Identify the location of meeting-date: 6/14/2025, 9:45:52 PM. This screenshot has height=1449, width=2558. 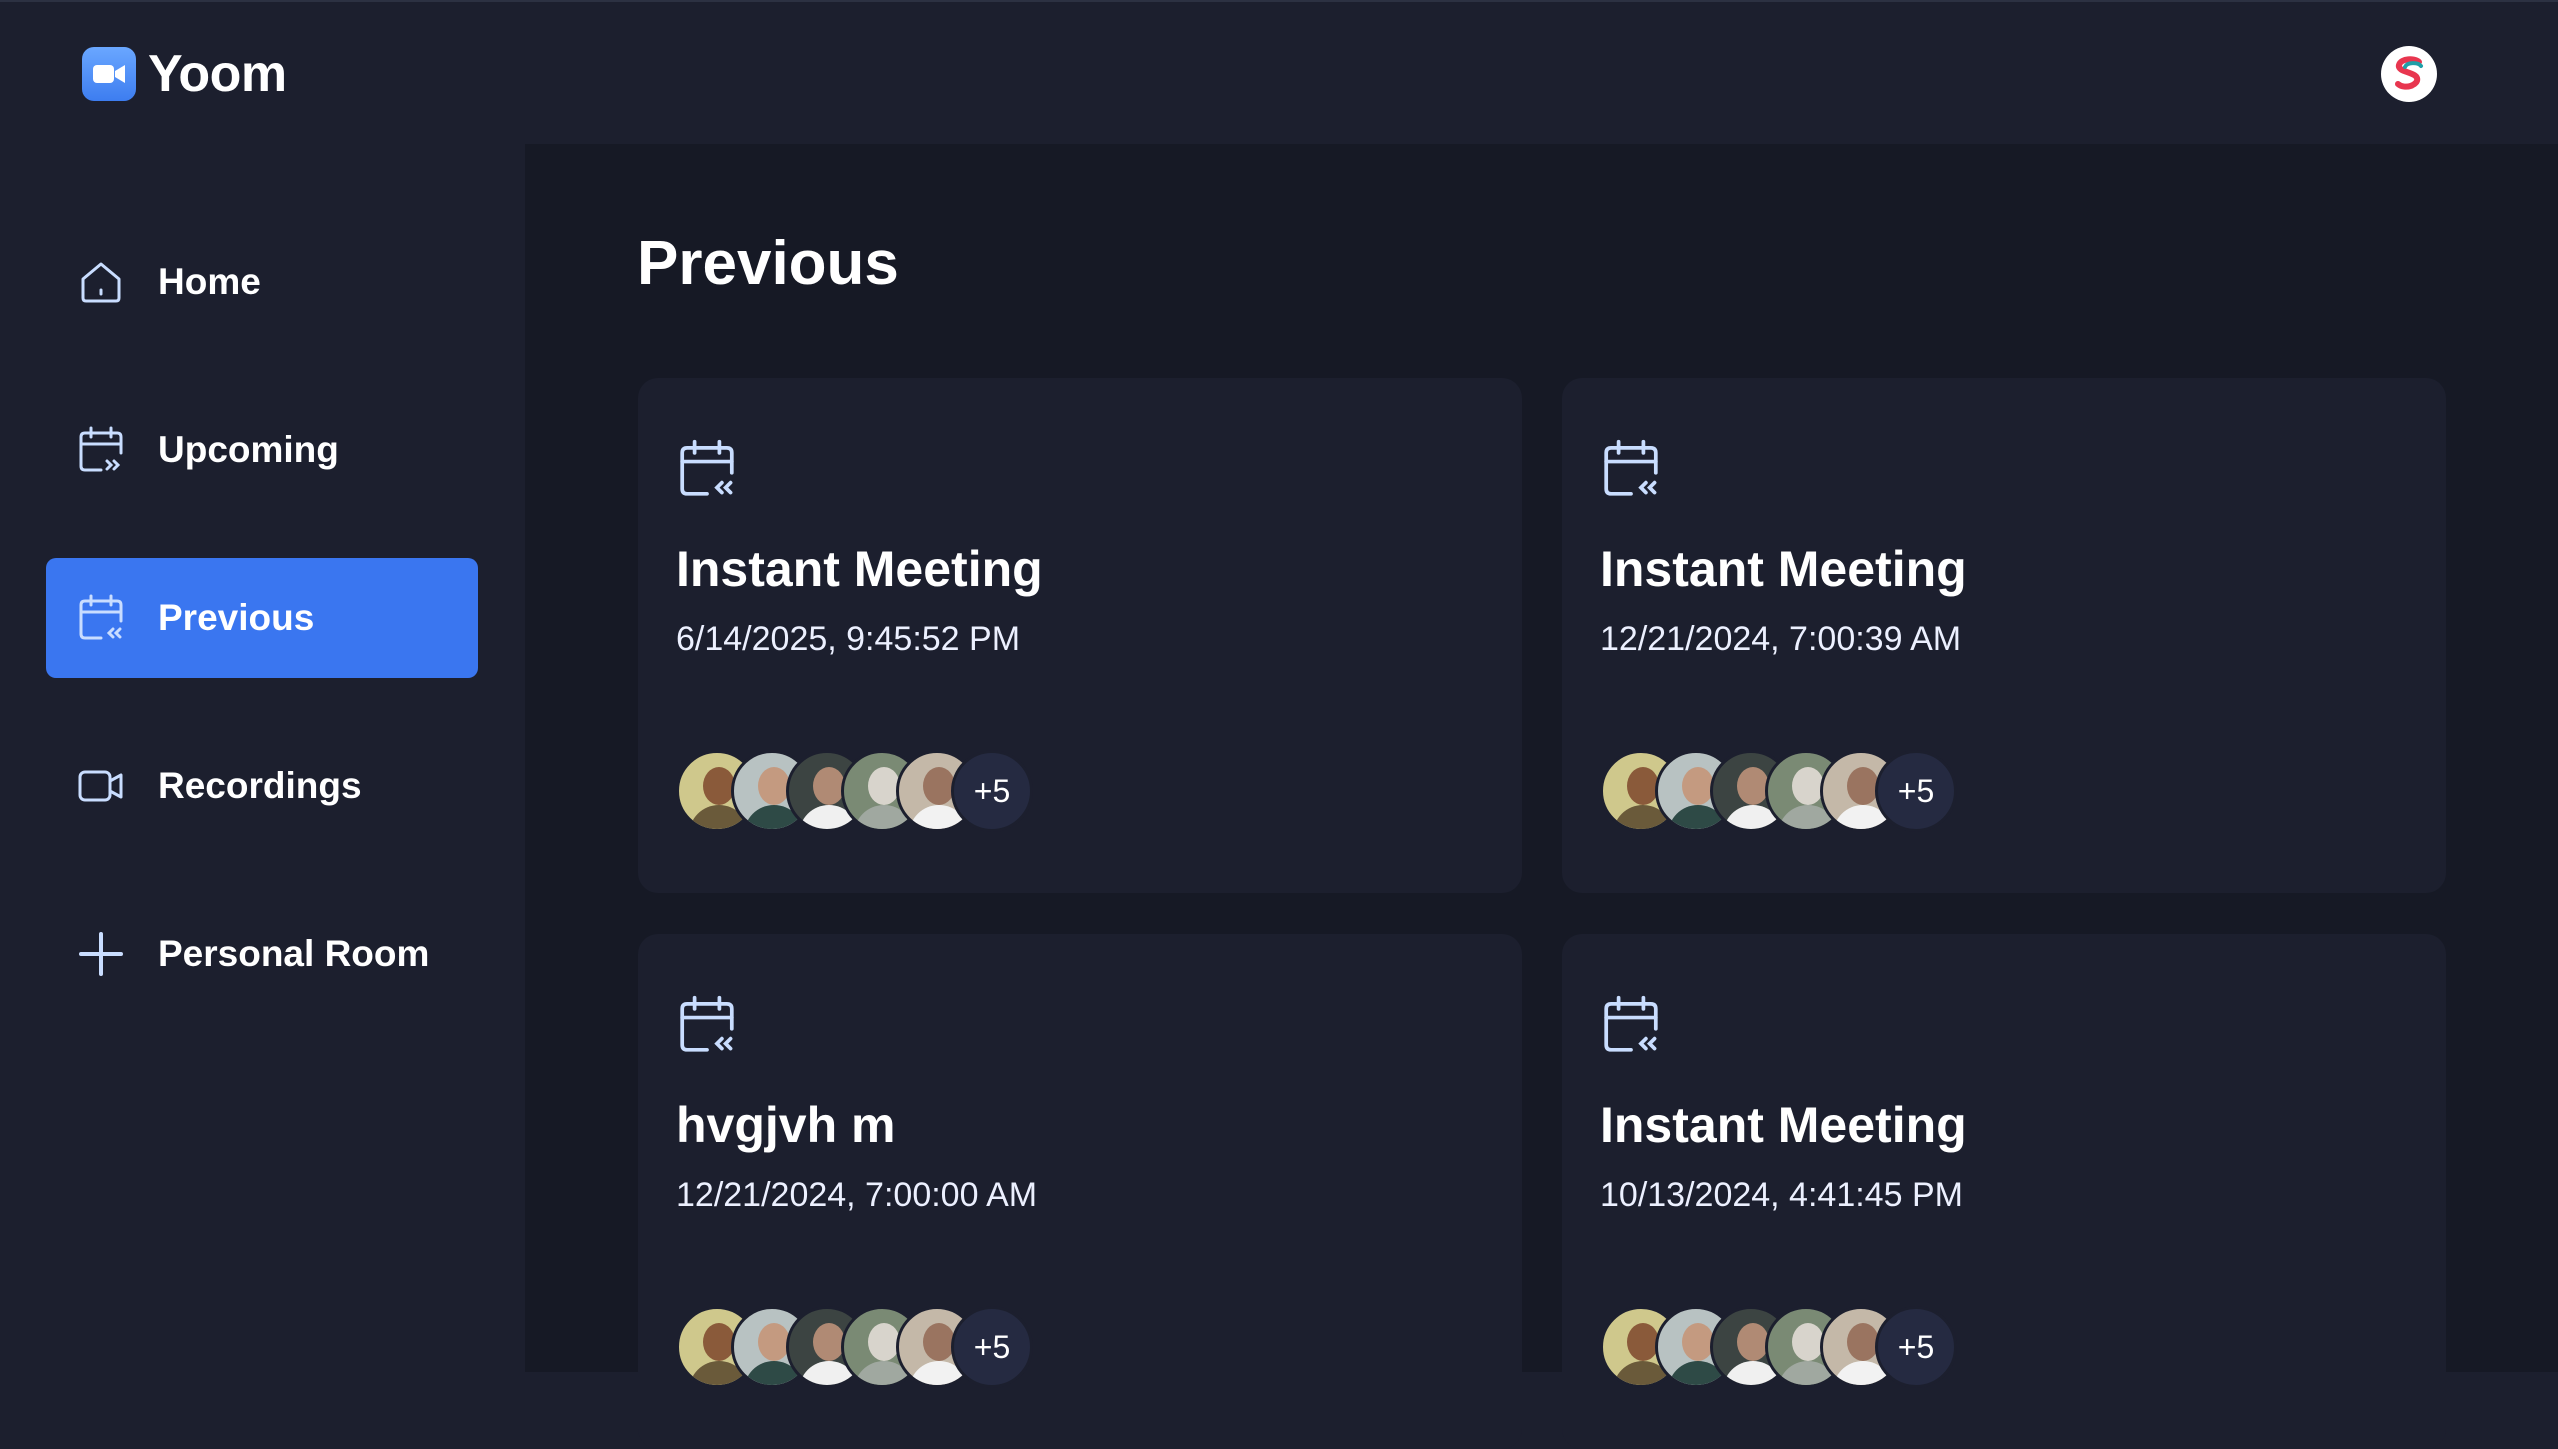
(848, 639).